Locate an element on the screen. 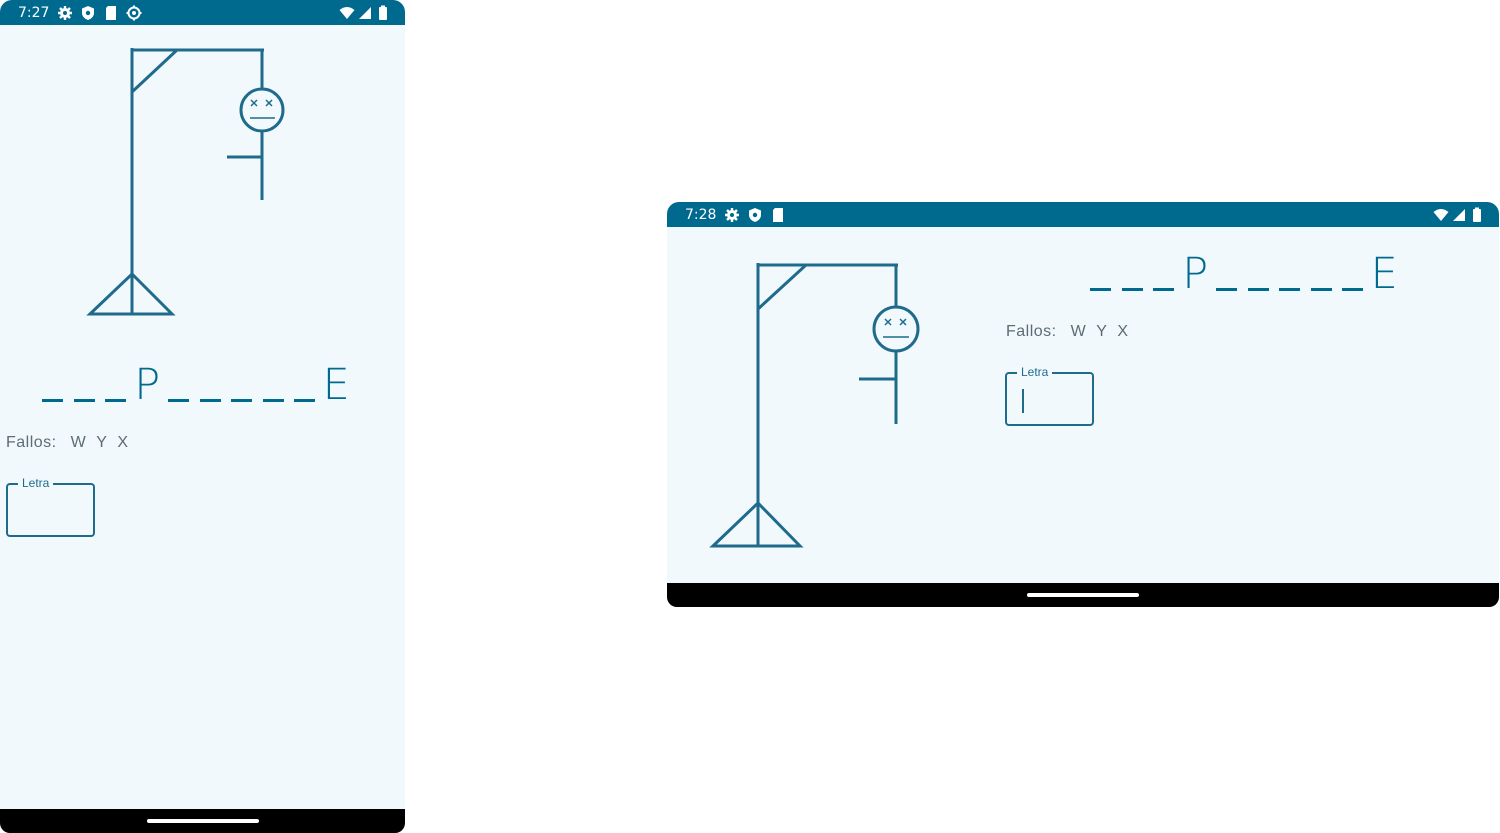  status-time: 7:27 is located at coordinates (34, 12).